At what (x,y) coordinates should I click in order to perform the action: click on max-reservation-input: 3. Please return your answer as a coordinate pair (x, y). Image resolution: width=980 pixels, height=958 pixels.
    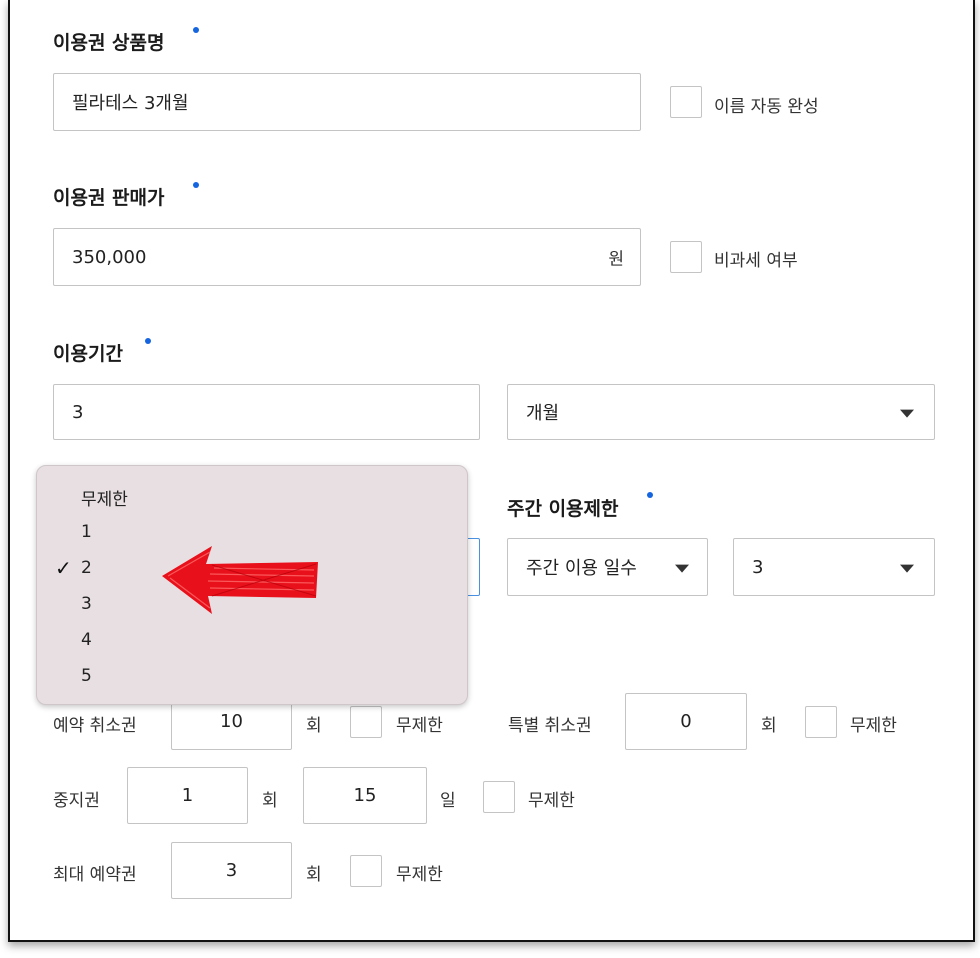
    Looking at the image, I should click on (231, 870).